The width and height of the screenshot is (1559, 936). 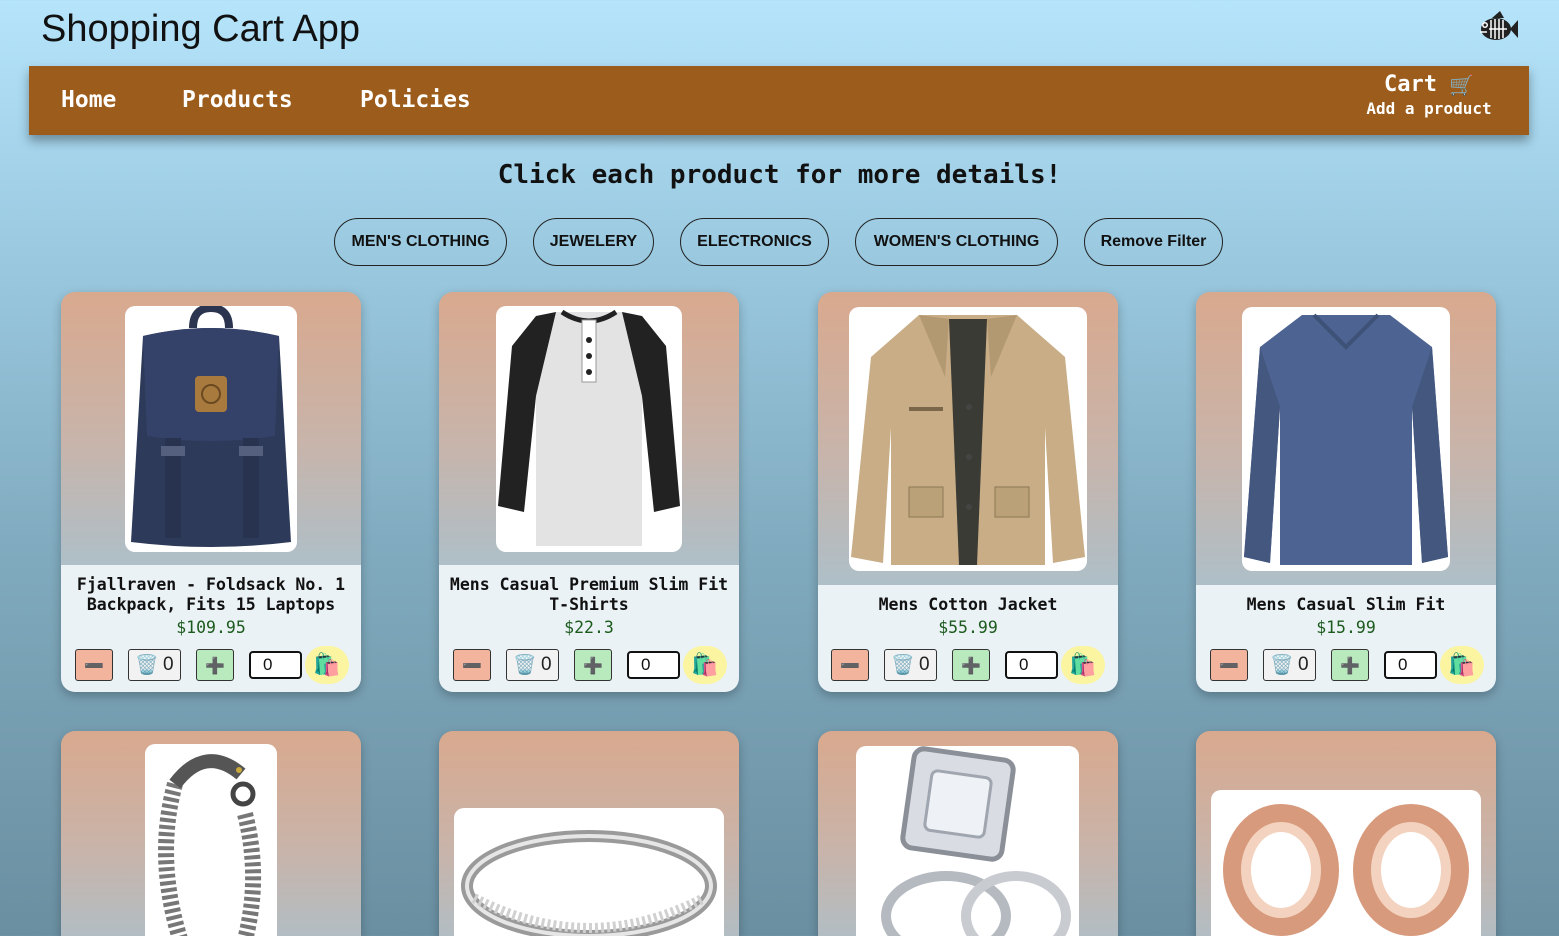 What do you see at coordinates (420, 242) in the screenshot?
I see `filter-mens-clothing-button: MEN'S CLOTHING` at bounding box center [420, 242].